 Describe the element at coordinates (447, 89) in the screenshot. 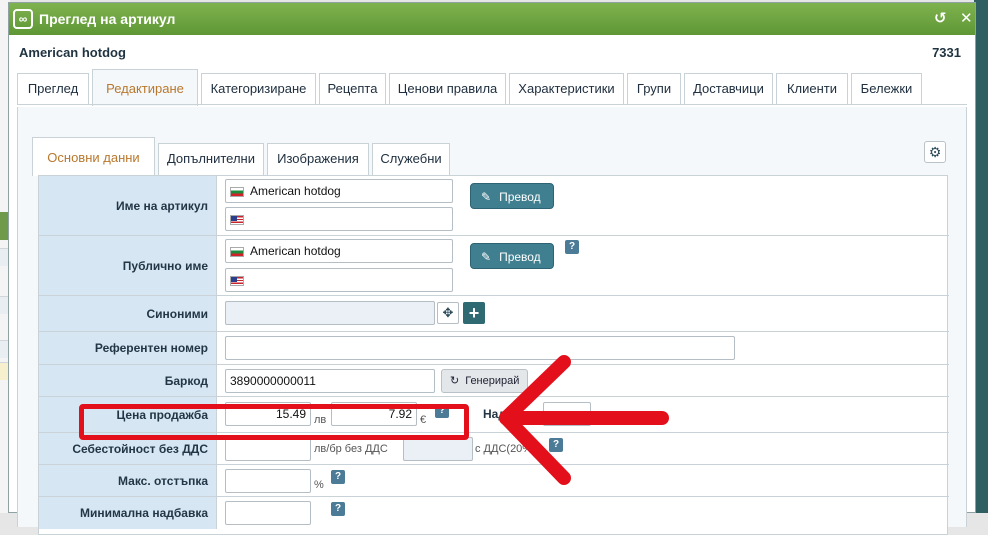

I see `tab-price-rules: Ценови правила` at that location.